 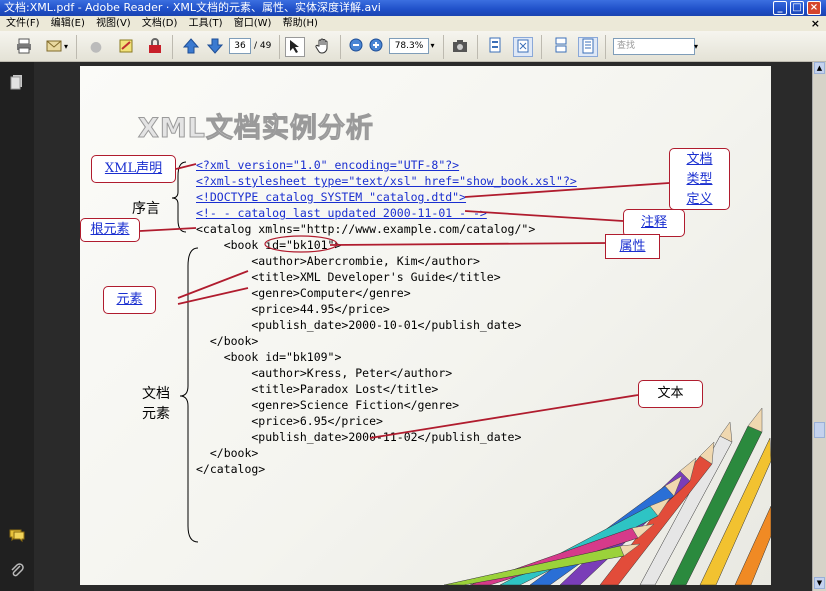 I want to click on pages-icon, so click(x=17, y=82).